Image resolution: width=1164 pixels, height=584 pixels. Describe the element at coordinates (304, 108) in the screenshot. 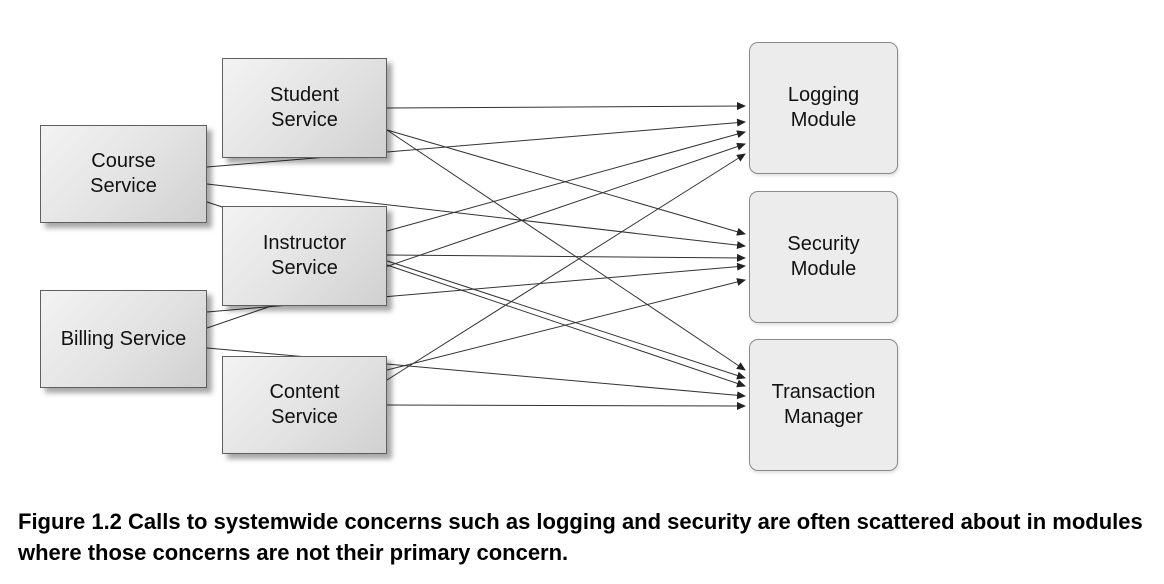

I see `student-service-box: Student Service` at that location.